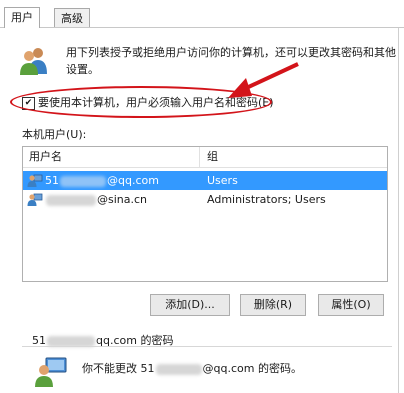 This screenshot has height=393, width=404. Describe the element at coordinates (51, 372) in the screenshot. I see `password-user-icon` at that location.